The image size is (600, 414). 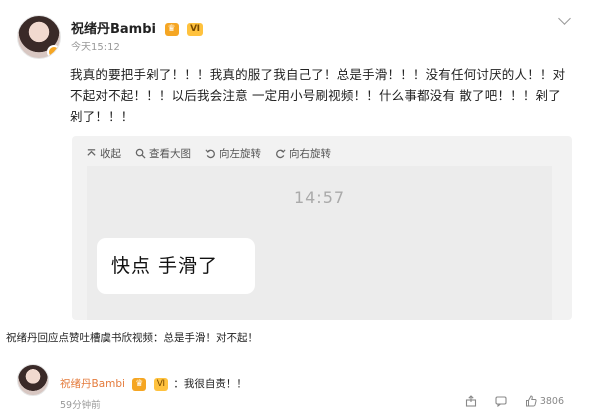 I want to click on chevron-down-icon, so click(x=564, y=18).